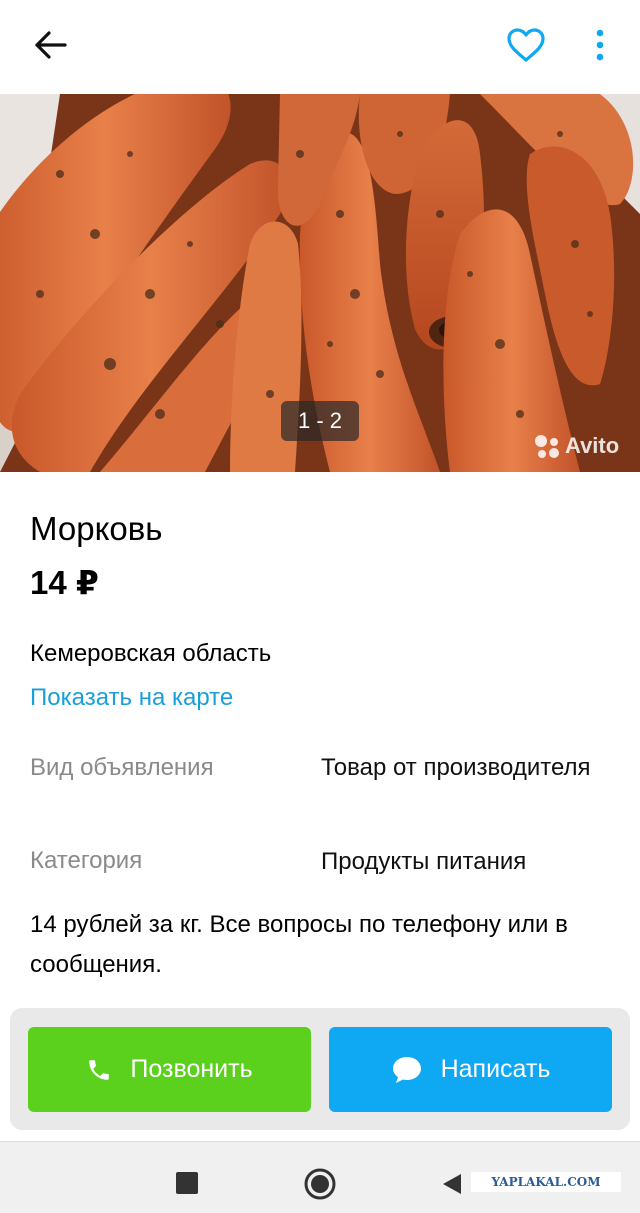 Image resolution: width=640 pixels, height=1213 pixels. Describe the element at coordinates (320, 421) in the screenshot. I see `photo-counter: 1 - 2` at that location.